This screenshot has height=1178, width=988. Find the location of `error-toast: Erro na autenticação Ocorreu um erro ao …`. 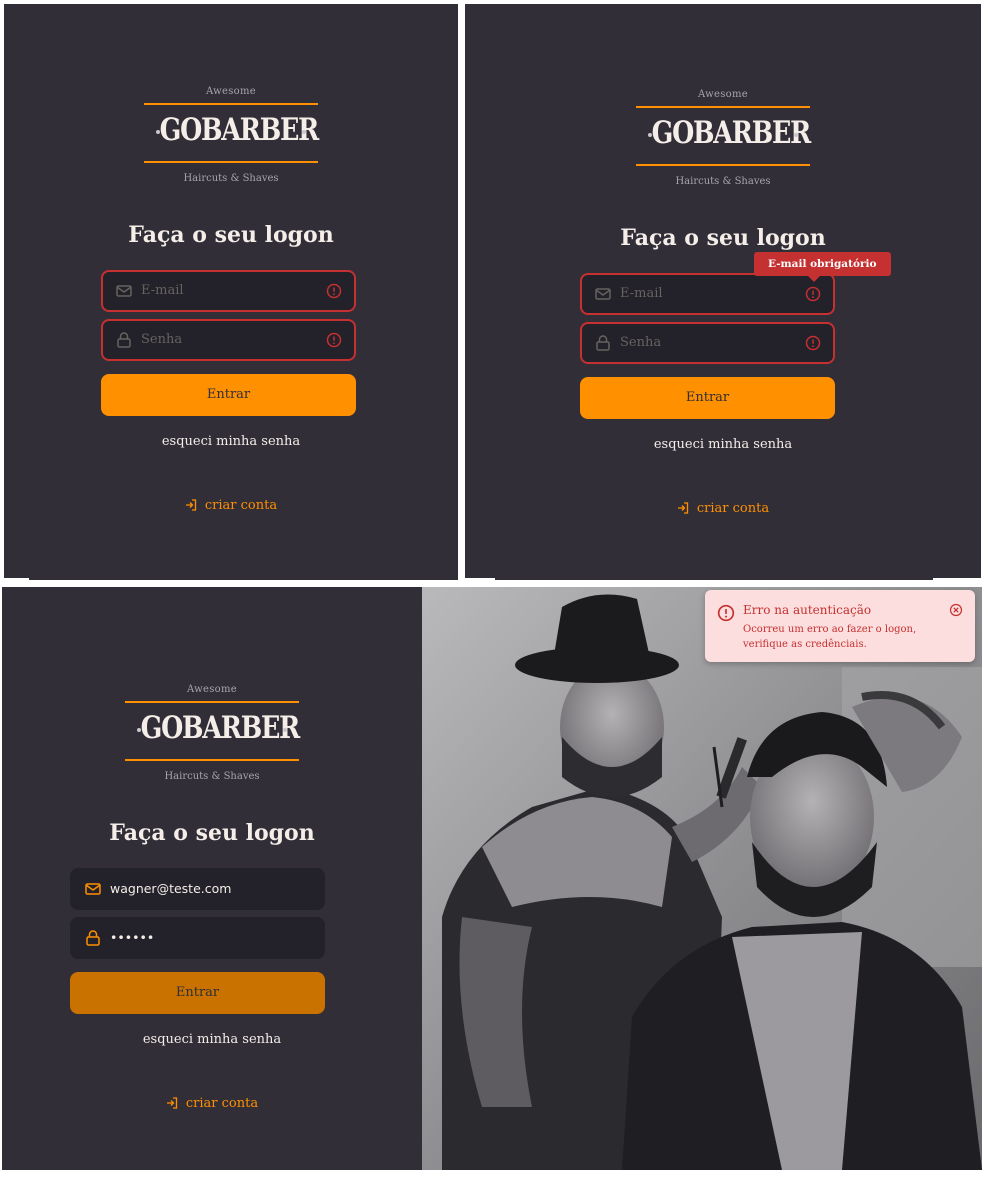

error-toast: Erro na autenticação Ocorreu um erro ao … is located at coordinates (840, 626).